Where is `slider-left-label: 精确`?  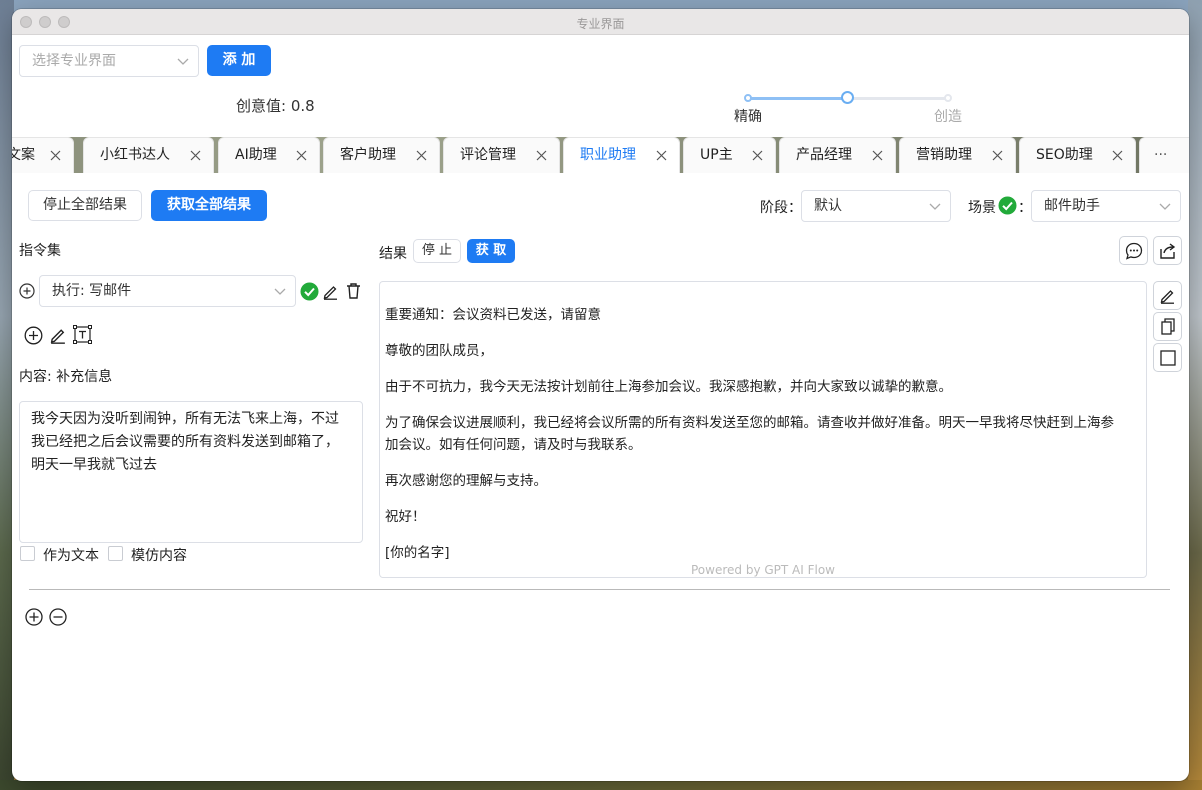 slider-left-label: 精确 is located at coordinates (748, 117).